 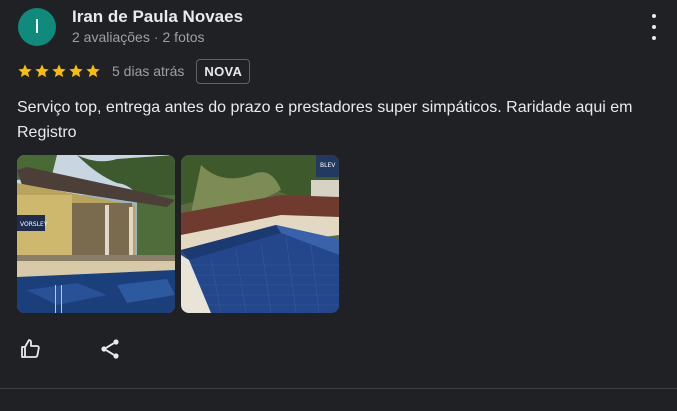 I want to click on more-vert-icon, so click(x=654, y=16).